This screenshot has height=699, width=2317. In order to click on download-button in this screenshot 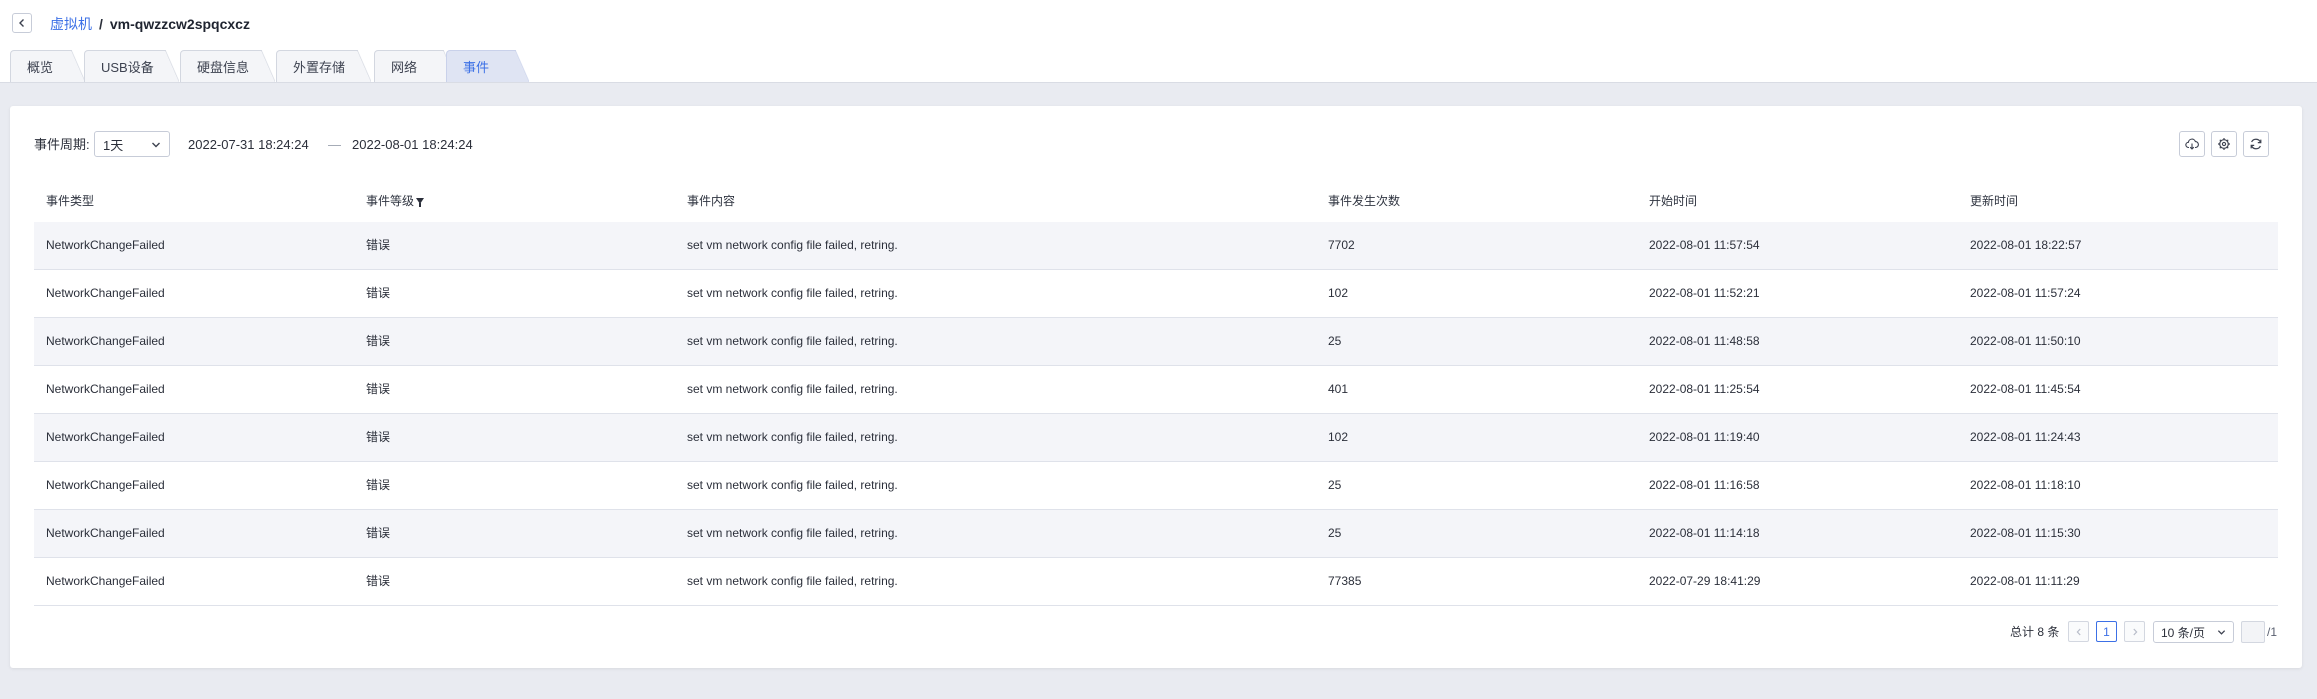, I will do `click(2192, 144)`.